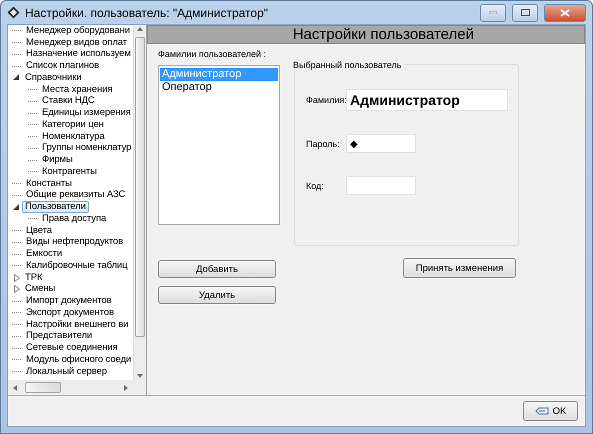 This screenshot has width=593, height=434. Describe the element at coordinates (550, 411) in the screenshot. I see `ok-button: OK` at that location.